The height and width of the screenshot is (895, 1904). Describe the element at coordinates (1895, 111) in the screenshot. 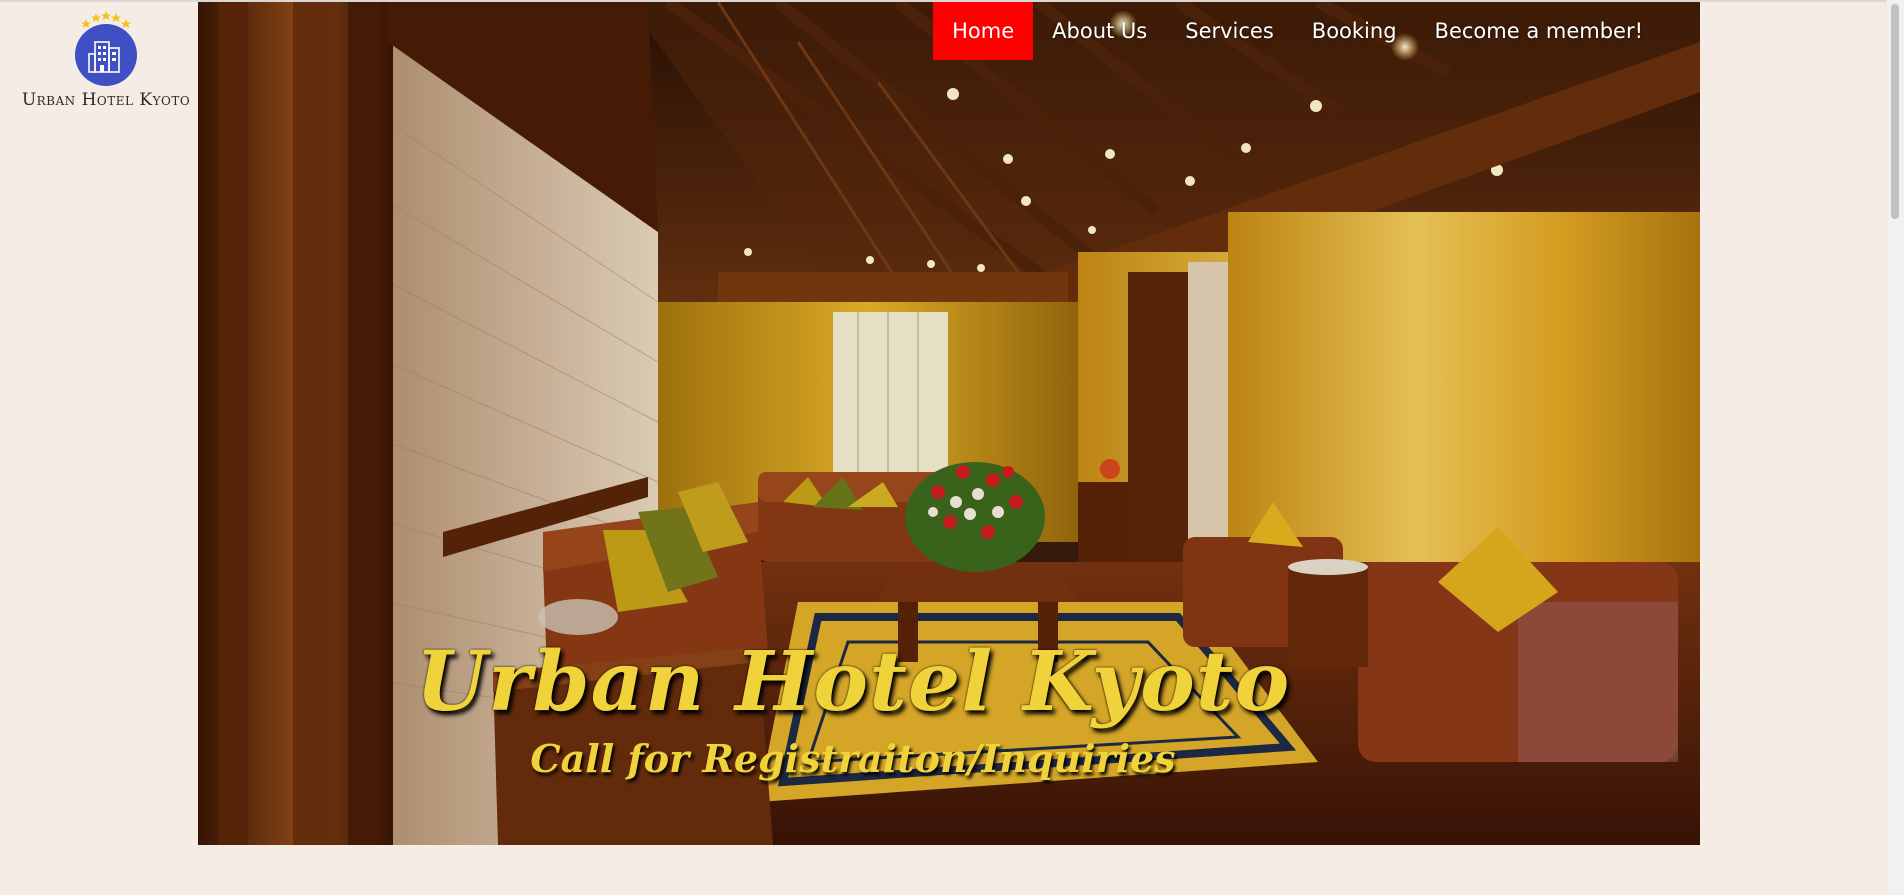

I see `scrollbar-thumb` at that location.